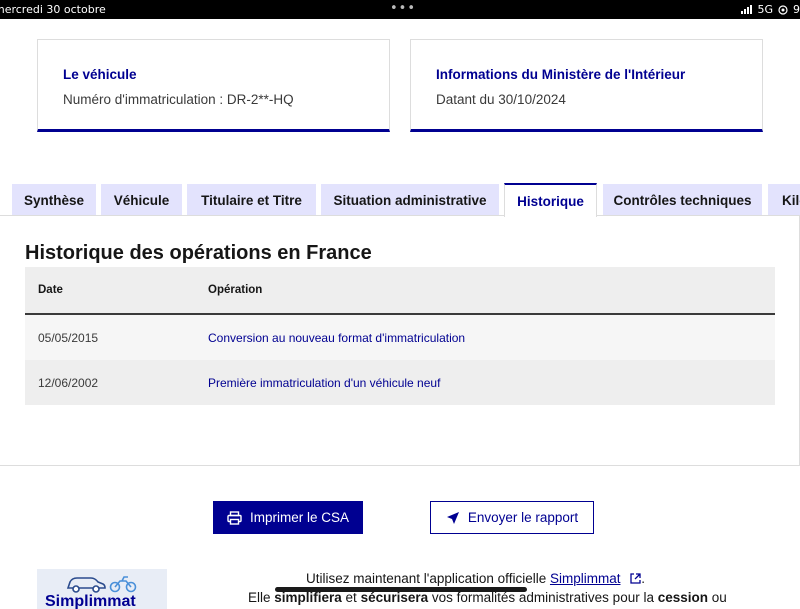 The height and width of the screenshot is (609, 800). I want to click on home-indicator, so click(401, 589).